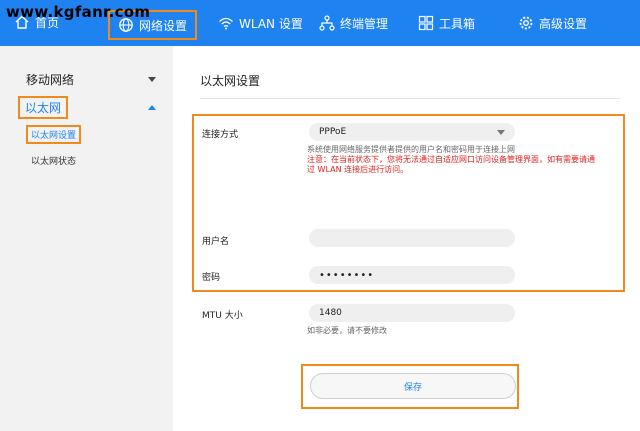 Image resolution: width=640 pixels, height=431 pixels. I want to click on sidebar-subitem-ethernet-status: 以太网状态, so click(53, 160).